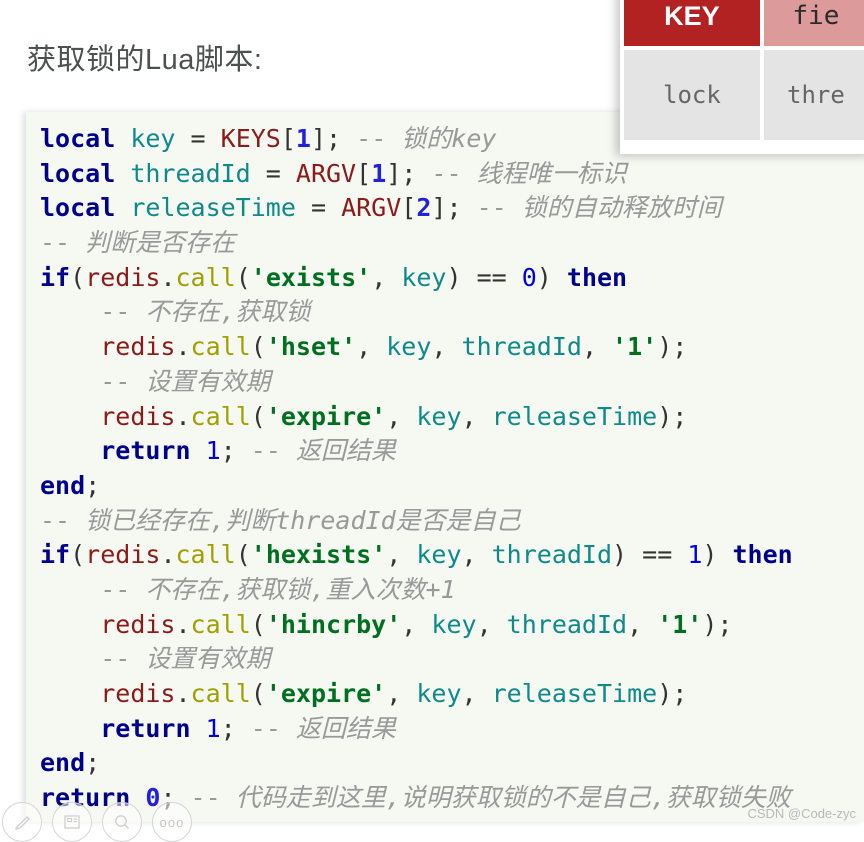 The height and width of the screenshot is (842, 864). What do you see at coordinates (551, 277) in the screenshot?
I see `code-token: )` at bounding box center [551, 277].